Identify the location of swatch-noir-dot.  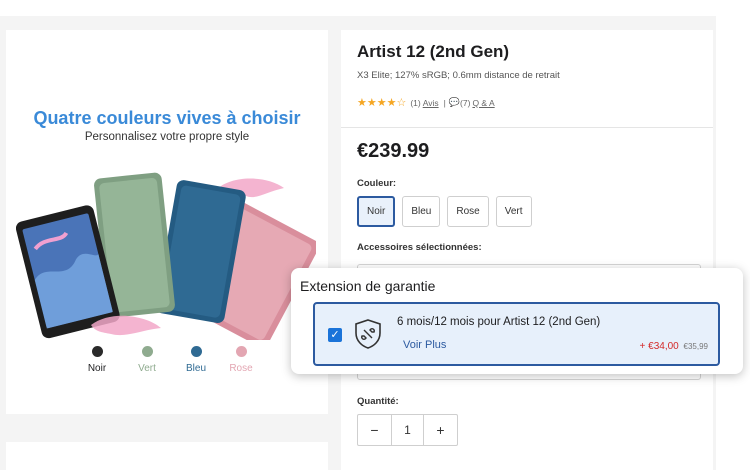
(97, 351).